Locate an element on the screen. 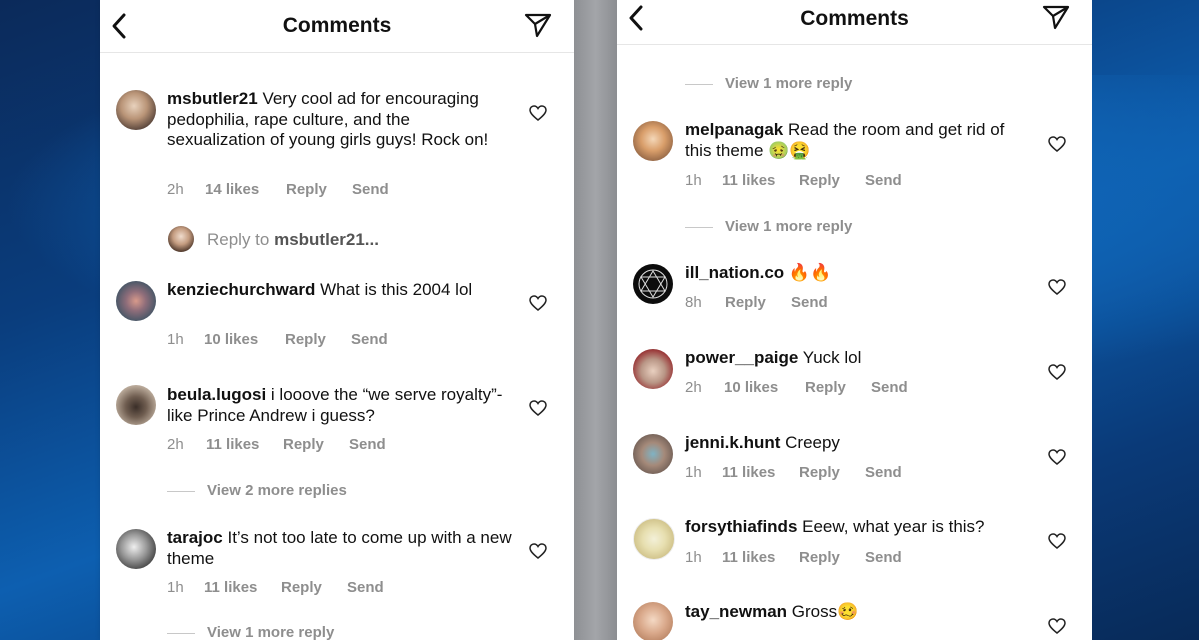 The width and height of the screenshot is (1199, 640). right-header: Comments is located at coordinates (854, 22).